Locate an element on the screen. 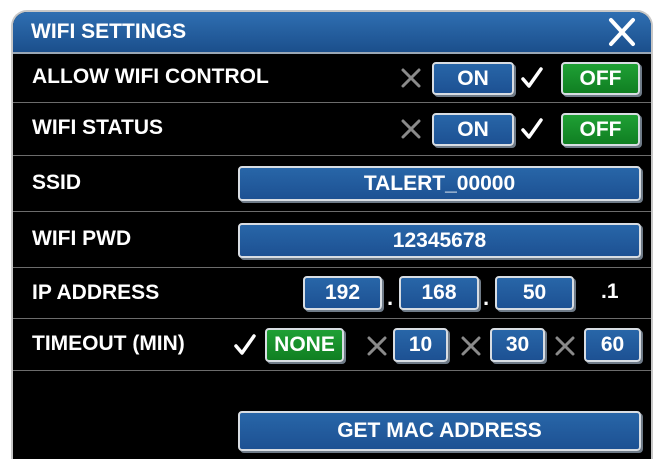 The height and width of the screenshot is (459, 667). timeout-10-button: 10 is located at coordinates (420, 345).